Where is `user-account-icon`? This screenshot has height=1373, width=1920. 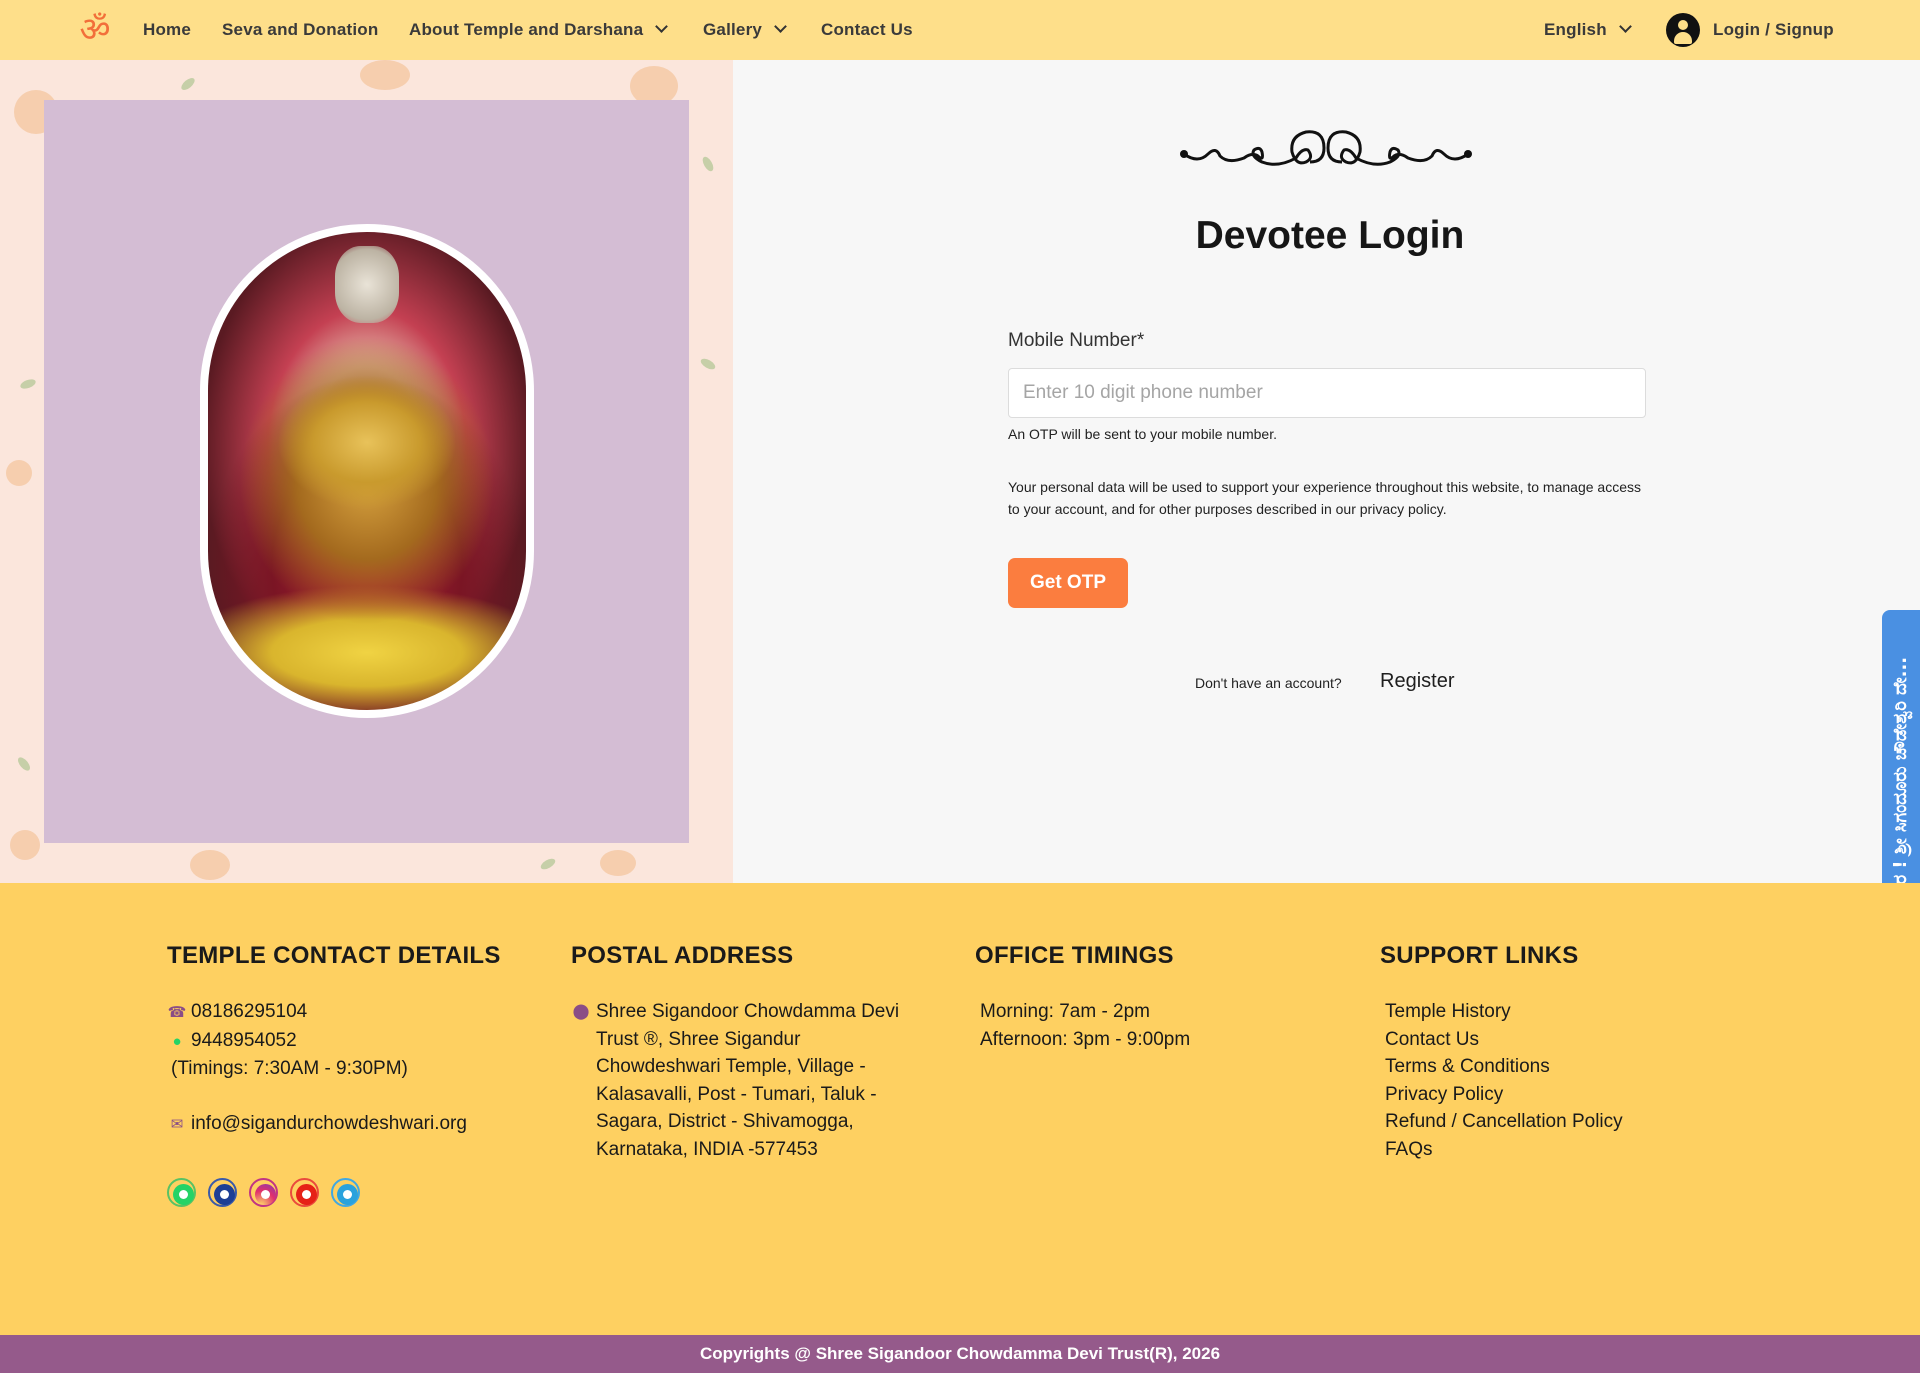 user-account-icon is located at coordinates (1683, 30).